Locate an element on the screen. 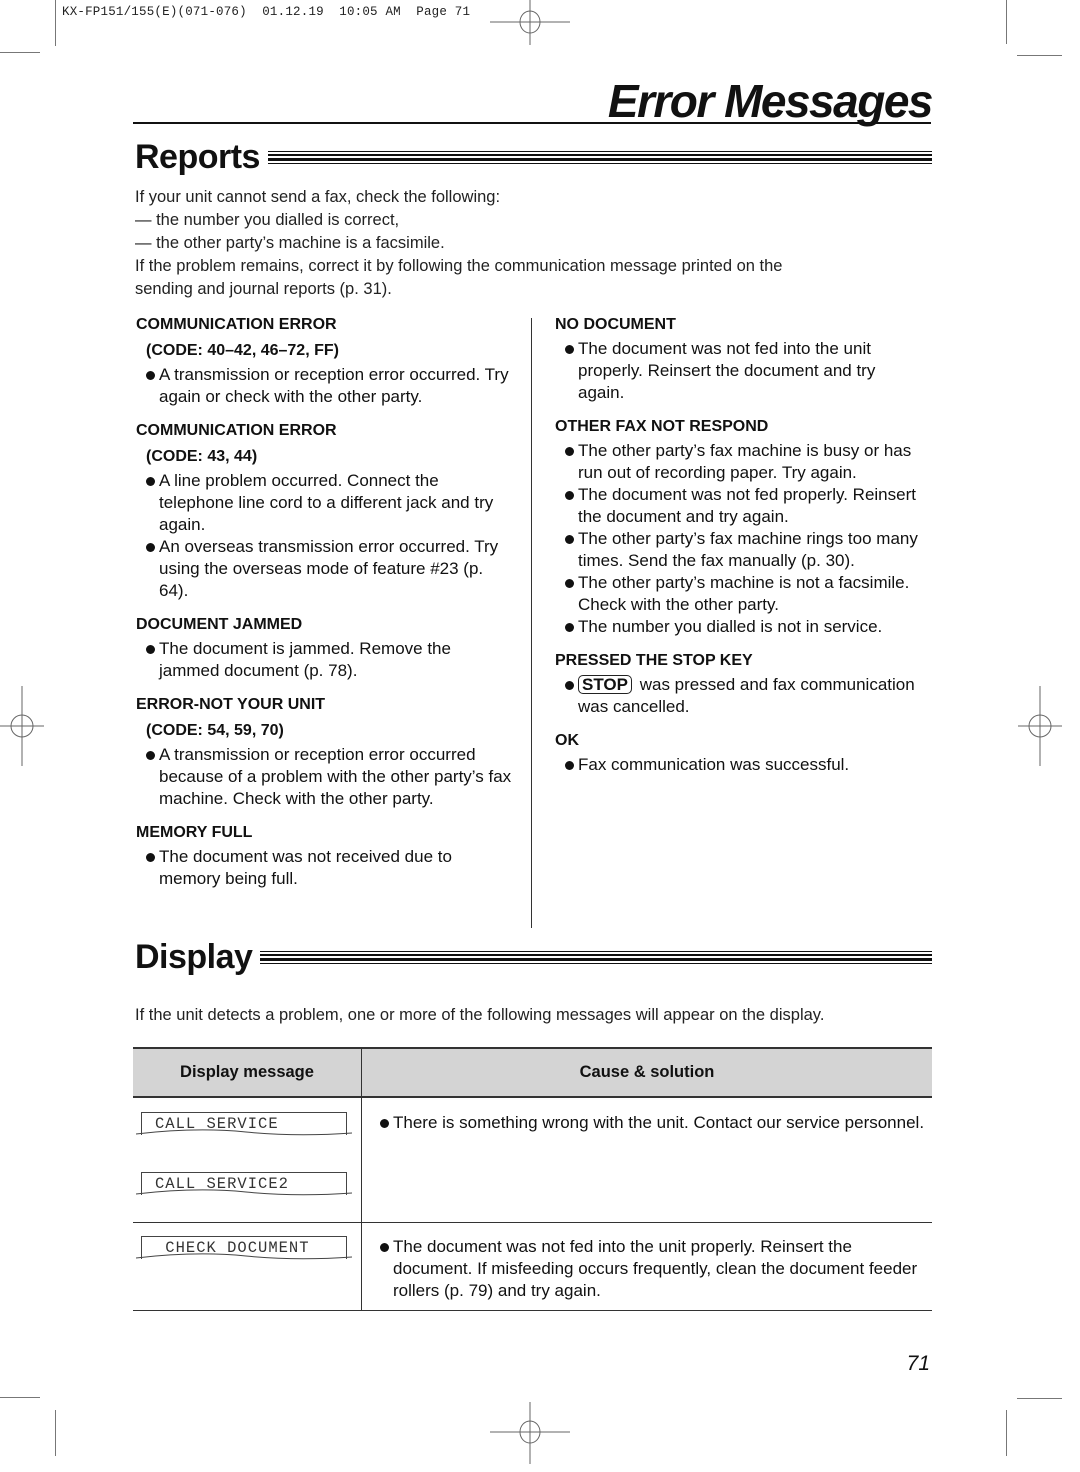 The width and height of the screenshot is (1080, 1472). intro-line: sending and journal reports (p. 31). is located at coordinates (263, 289).